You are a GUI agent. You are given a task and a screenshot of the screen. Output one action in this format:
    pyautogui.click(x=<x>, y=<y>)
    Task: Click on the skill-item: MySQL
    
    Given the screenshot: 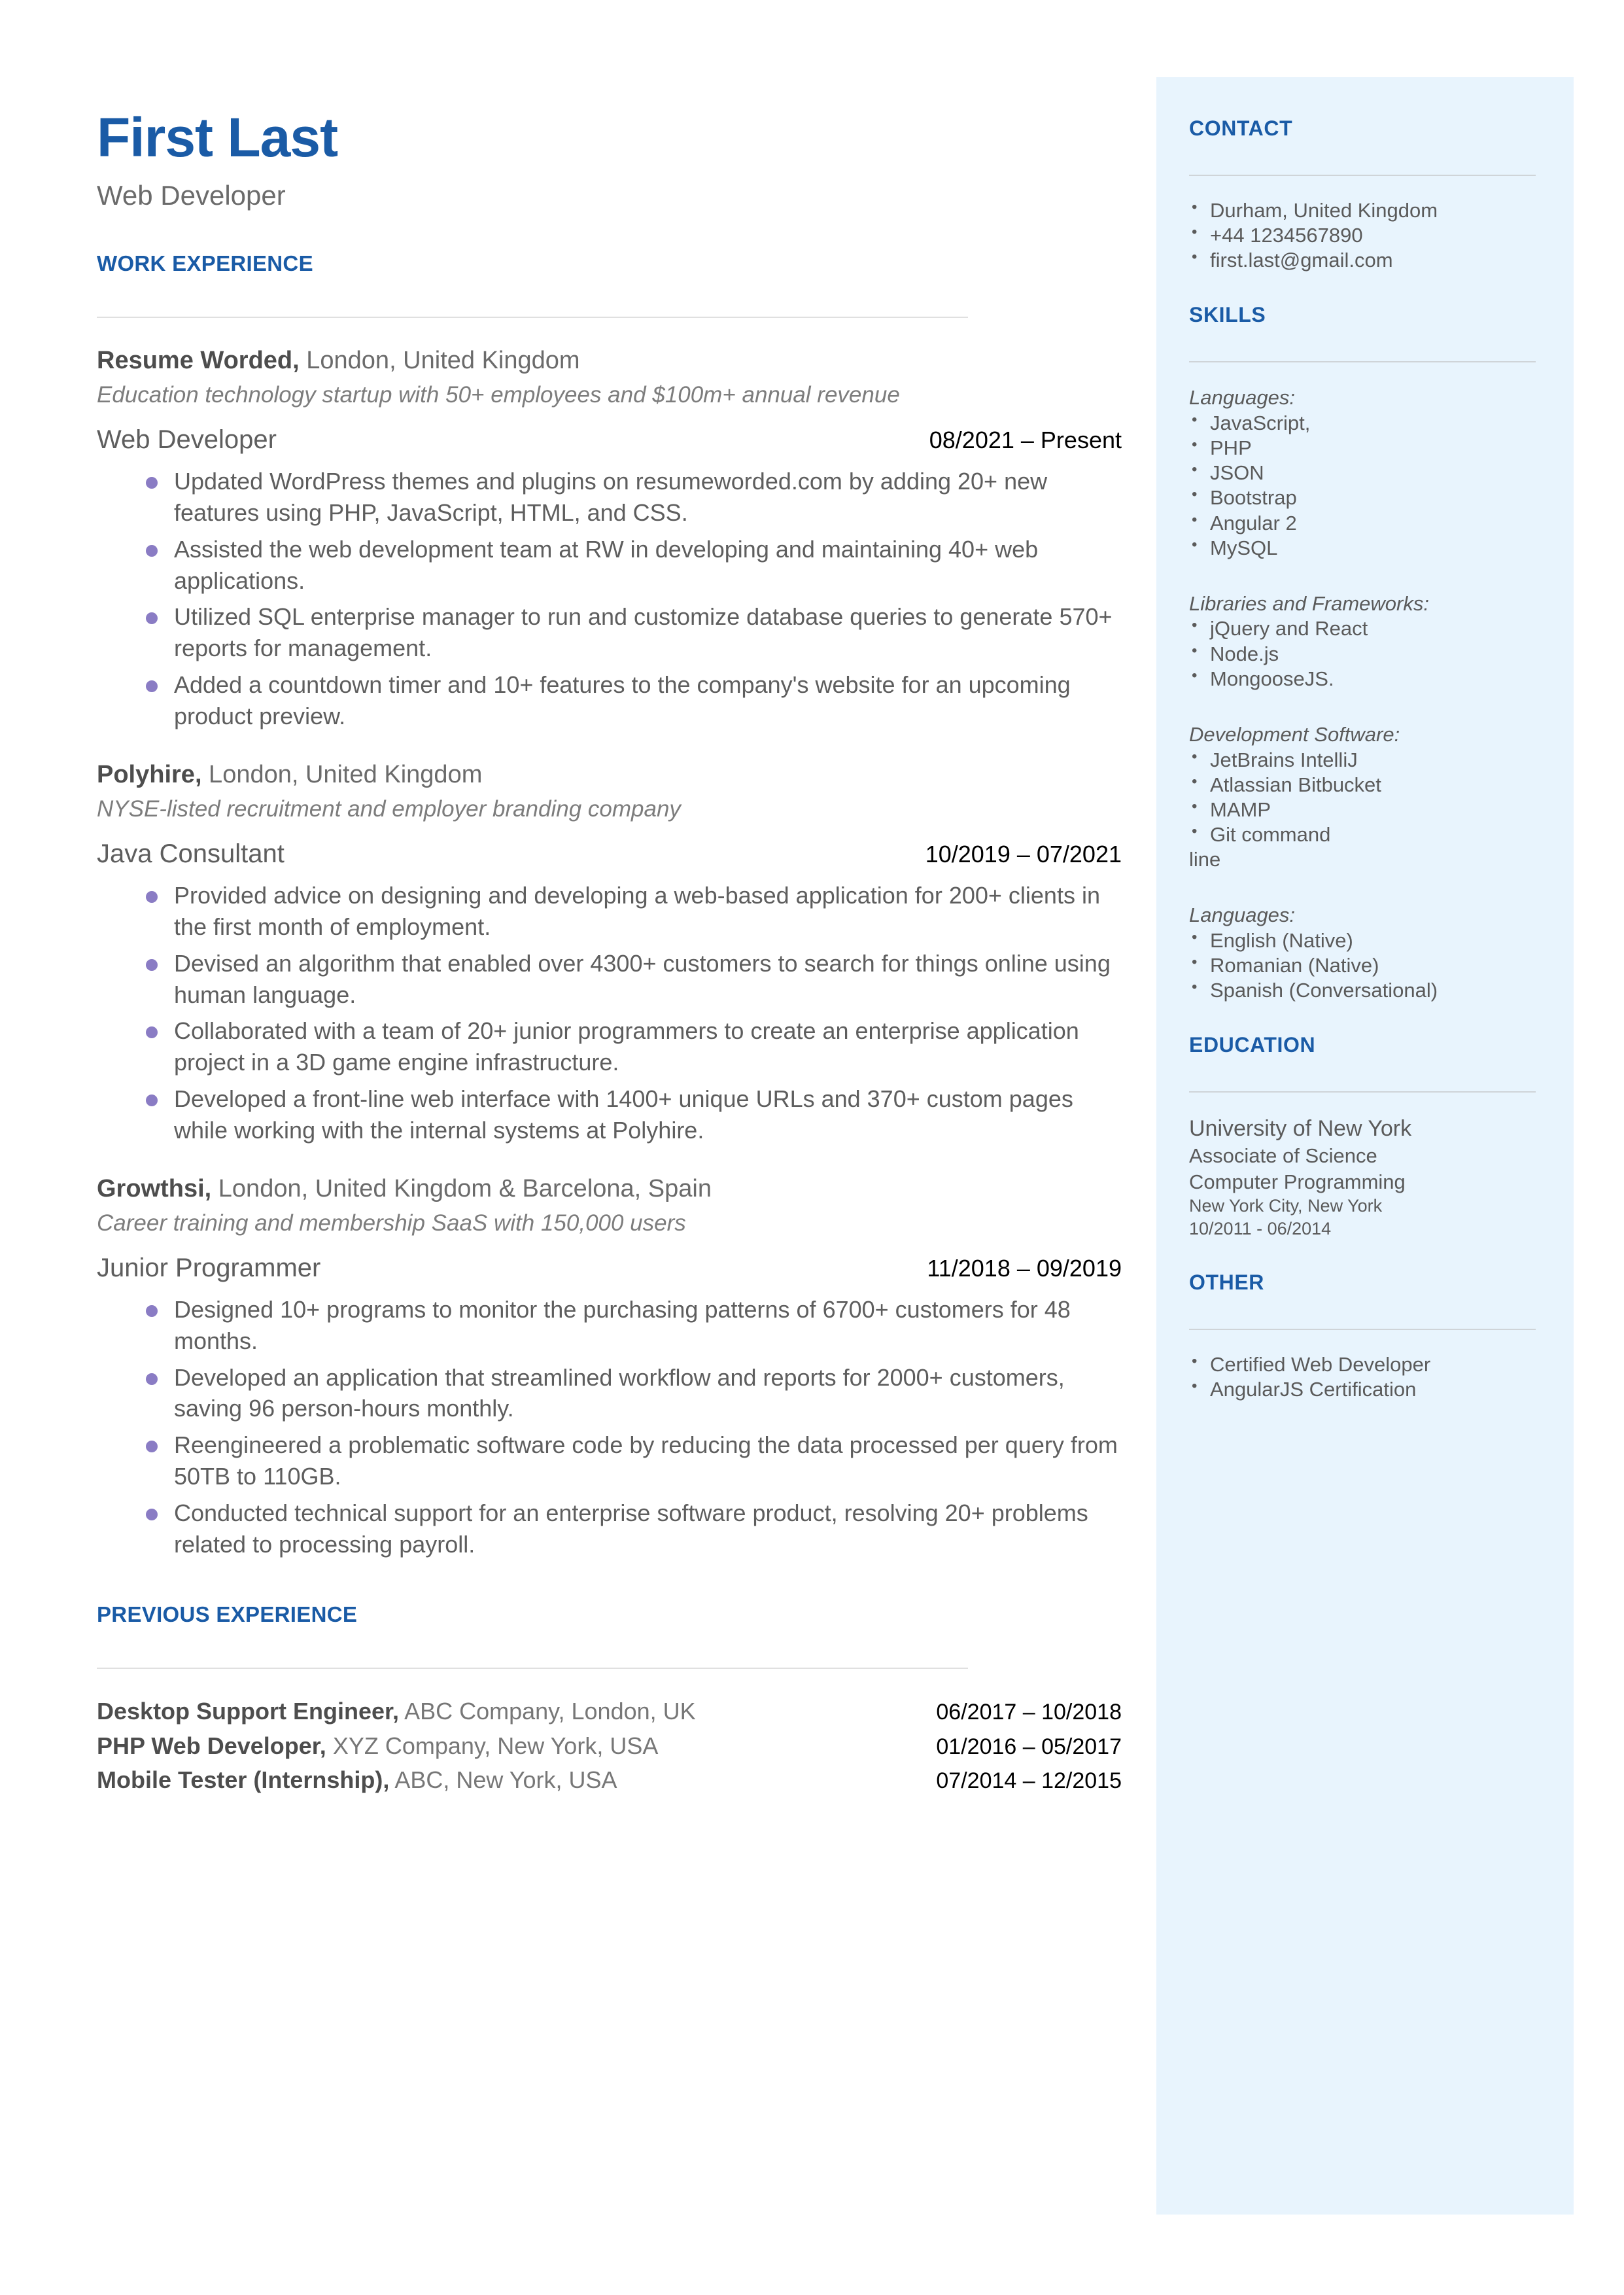 What is the action you would take?
    pyautogui.click(x=1362, y=548)
    